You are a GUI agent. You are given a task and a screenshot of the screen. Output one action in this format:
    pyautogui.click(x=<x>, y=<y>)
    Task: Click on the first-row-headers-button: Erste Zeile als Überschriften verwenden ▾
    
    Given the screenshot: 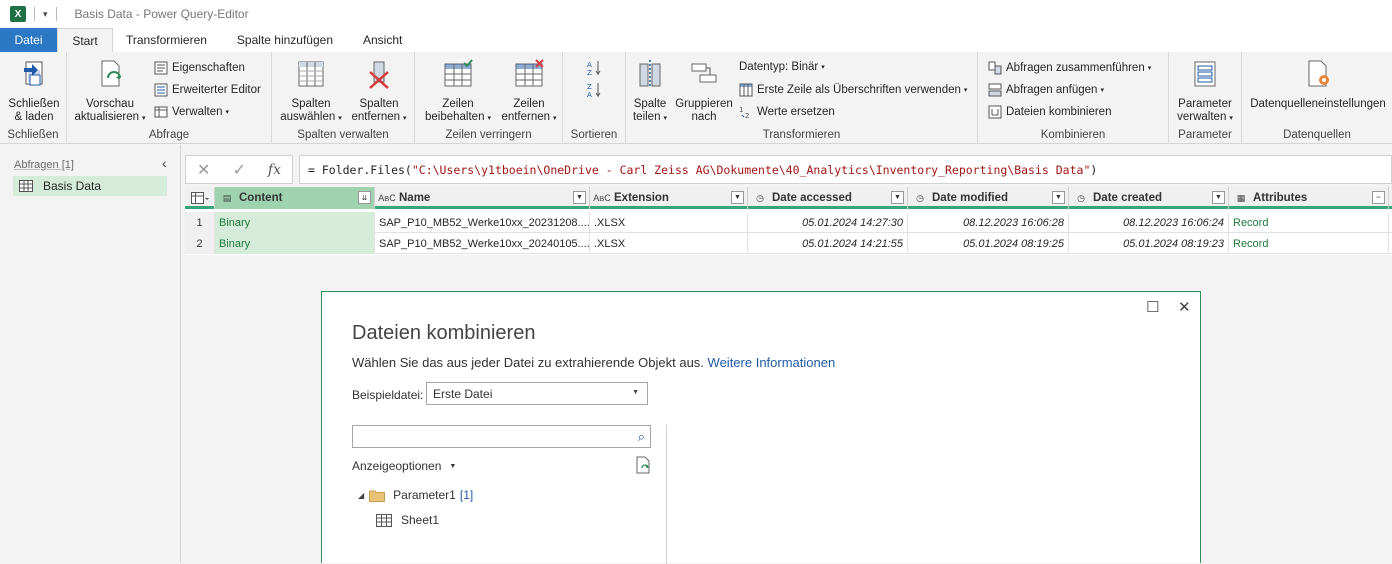 What is the action you would take?
    pyautogui.click(x=853, y=90)
    